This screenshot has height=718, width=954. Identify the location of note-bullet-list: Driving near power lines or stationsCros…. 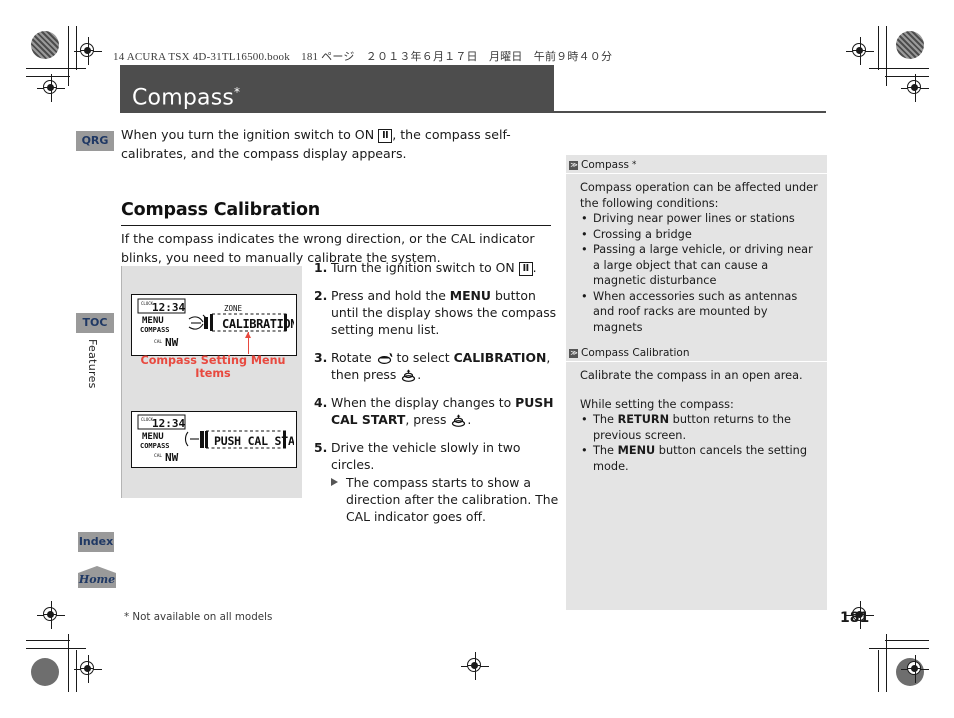
(699, 273).